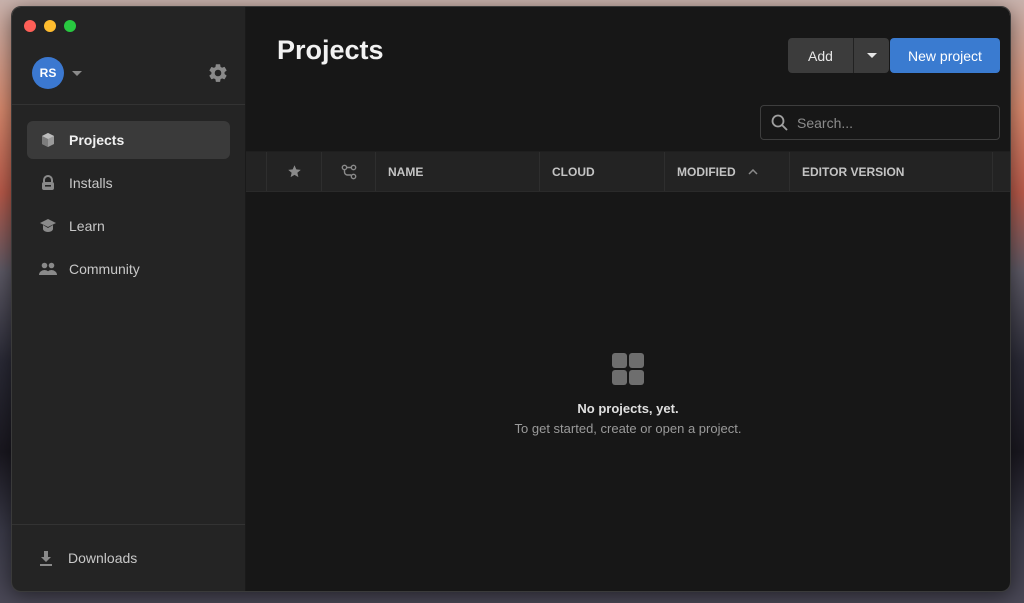 The height and width of the screenshot is (603, 1024). I want to click on table-header: NAME CLOUD MODIFIED EDITOR VERSION, so click(628, 171).